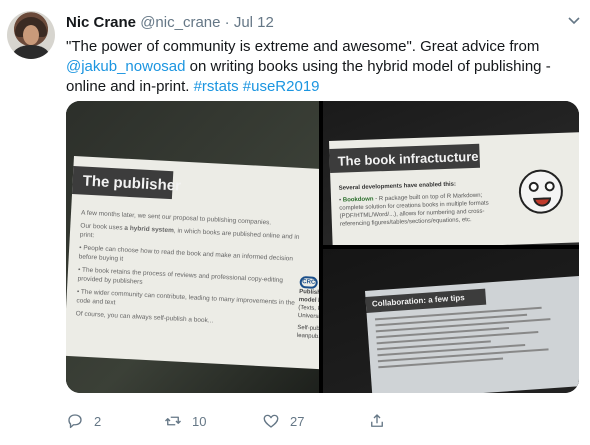  I want to click on retweet-button: 10, so click(185, 421).